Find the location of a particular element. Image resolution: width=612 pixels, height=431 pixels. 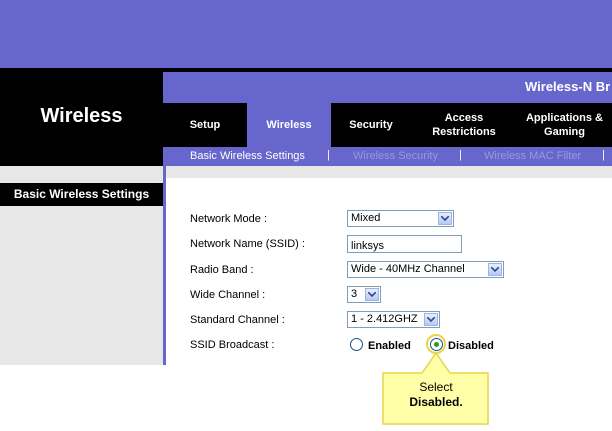

standard-channel-value: 1 - 2.412GHZ is located at coordinates (384, 319).